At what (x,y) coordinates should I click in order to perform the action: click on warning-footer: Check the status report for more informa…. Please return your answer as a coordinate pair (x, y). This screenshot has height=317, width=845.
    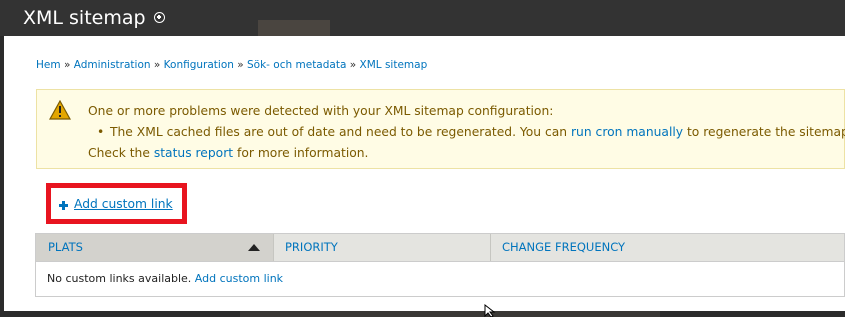
    Looking at the image, I should click on (228, 153).